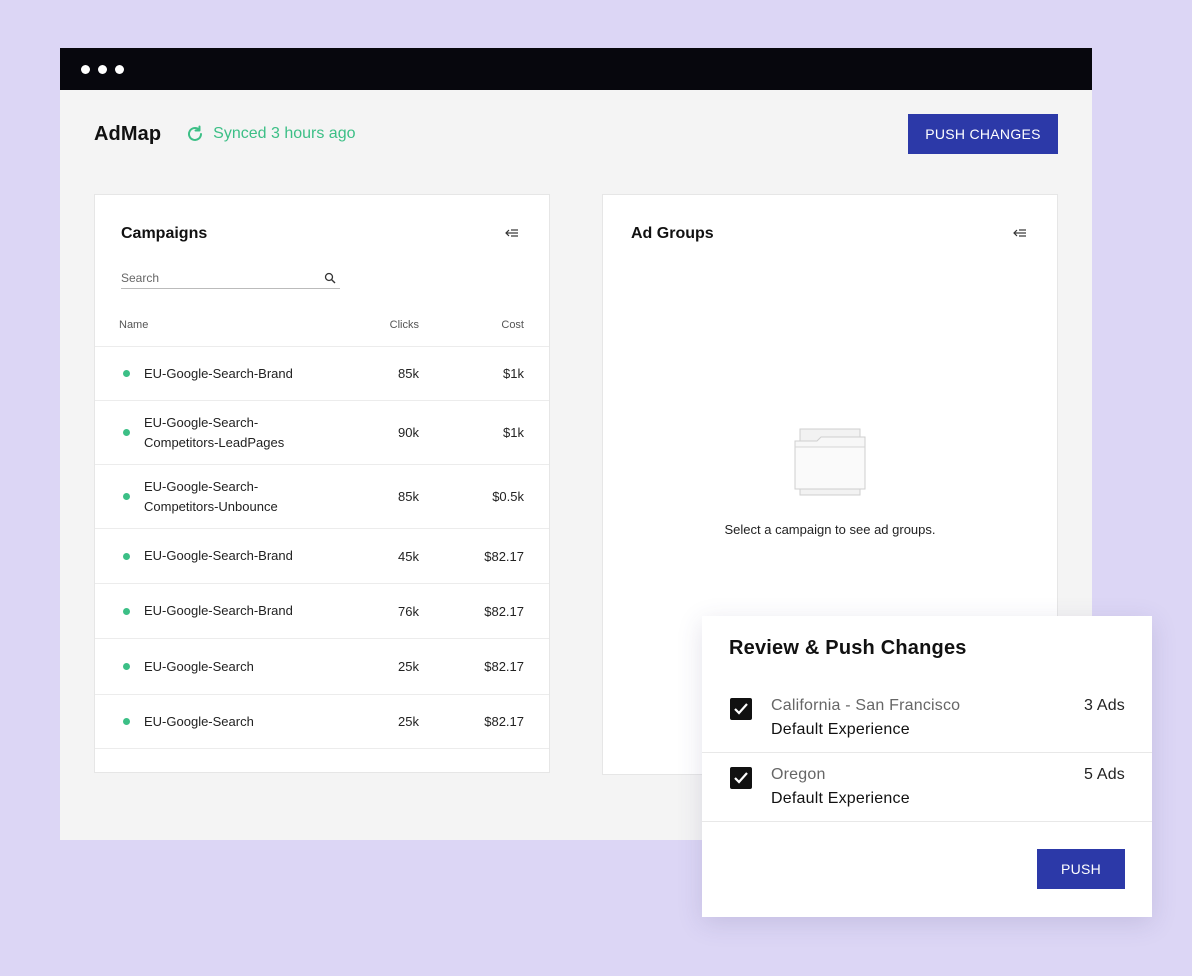  Describe the element at coordinates (1104, 774) in the screenshot. I see `review-item-count: 5 Ads` at that location.